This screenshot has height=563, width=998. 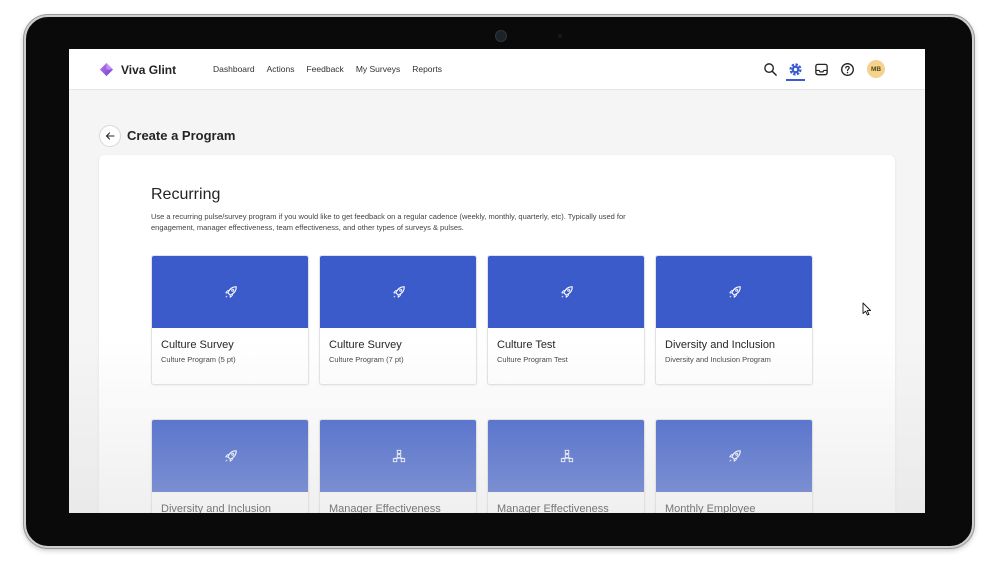 What do you see at coordinates (710, 508) in the screenshot?
I see `card-title: Monthly Employee` at bounding box center [710, 508].